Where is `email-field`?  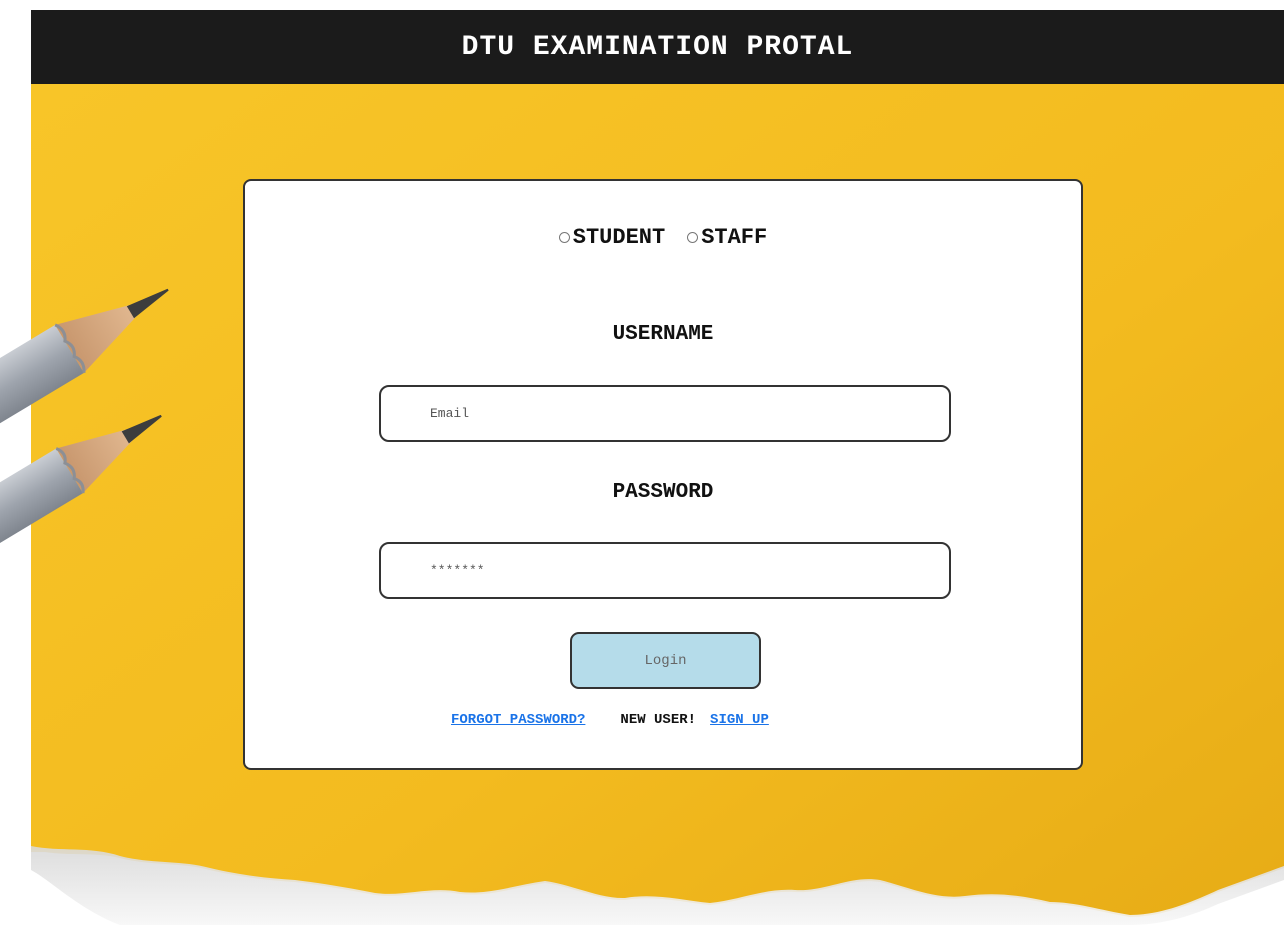 email-field is located at coordinates (665, 413).